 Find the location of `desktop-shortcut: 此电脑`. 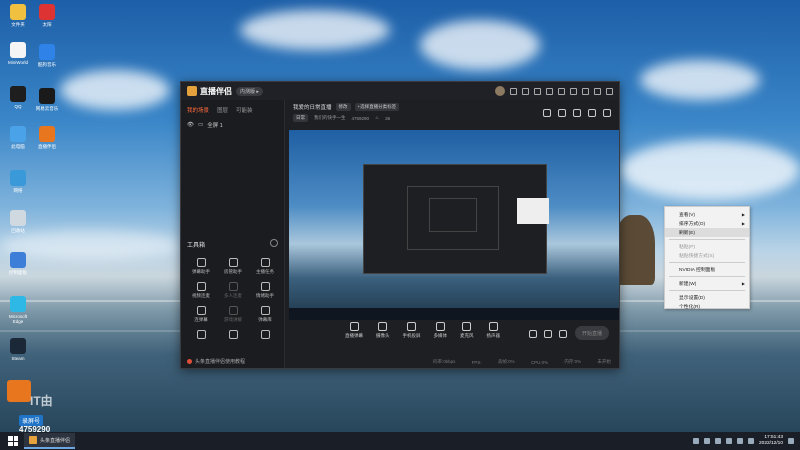

desktop-shortcut: 此电脑 is located at coordinates (18, 137).